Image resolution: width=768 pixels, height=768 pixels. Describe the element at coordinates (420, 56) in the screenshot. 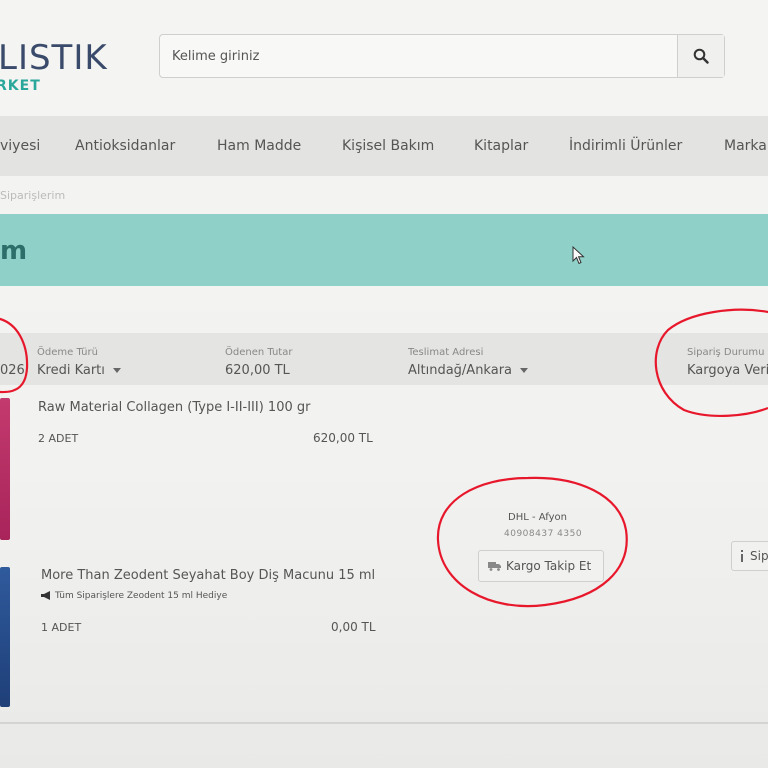

I see `search-input` at that location.